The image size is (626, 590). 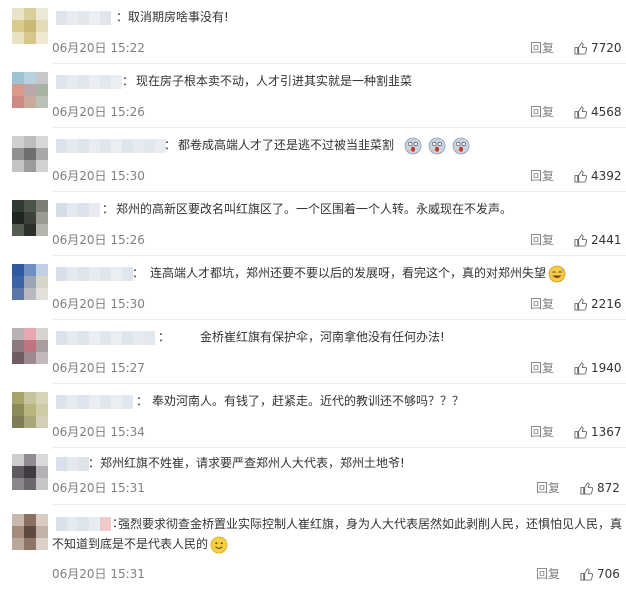 What do you see at coordinates (606, 48) in the screenshot?
I see `like-count: 7720` at bounding box center [606, 48].